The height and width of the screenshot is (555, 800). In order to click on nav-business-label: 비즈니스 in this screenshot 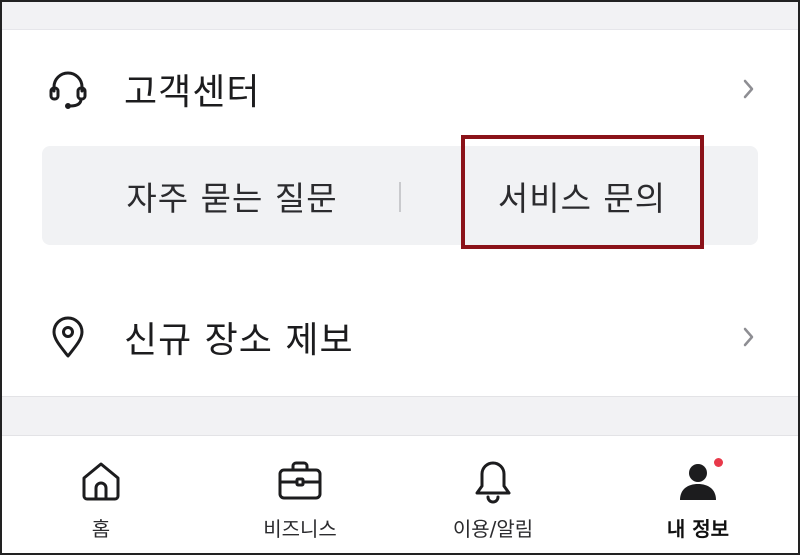, I will do `click(300, 529)`.